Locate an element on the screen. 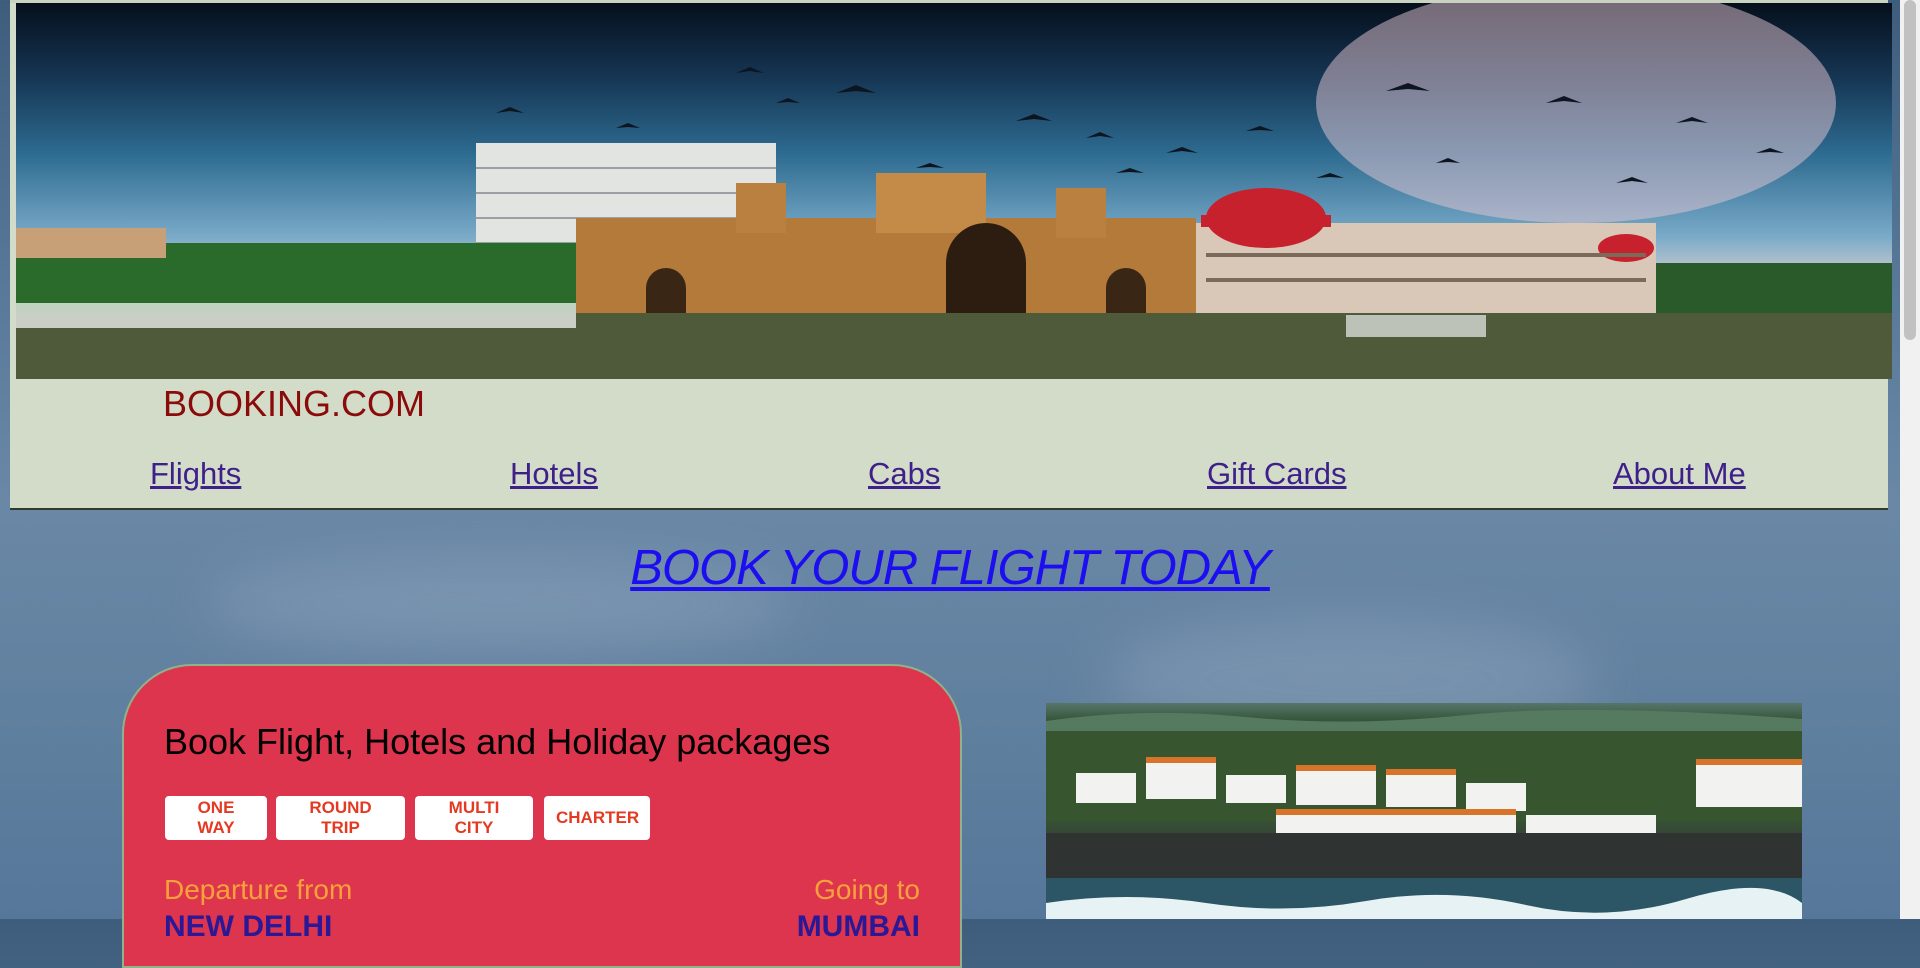 This screenshot has width=1920, height=968. coastal-town-photo is located at coordinates (1424, 811).